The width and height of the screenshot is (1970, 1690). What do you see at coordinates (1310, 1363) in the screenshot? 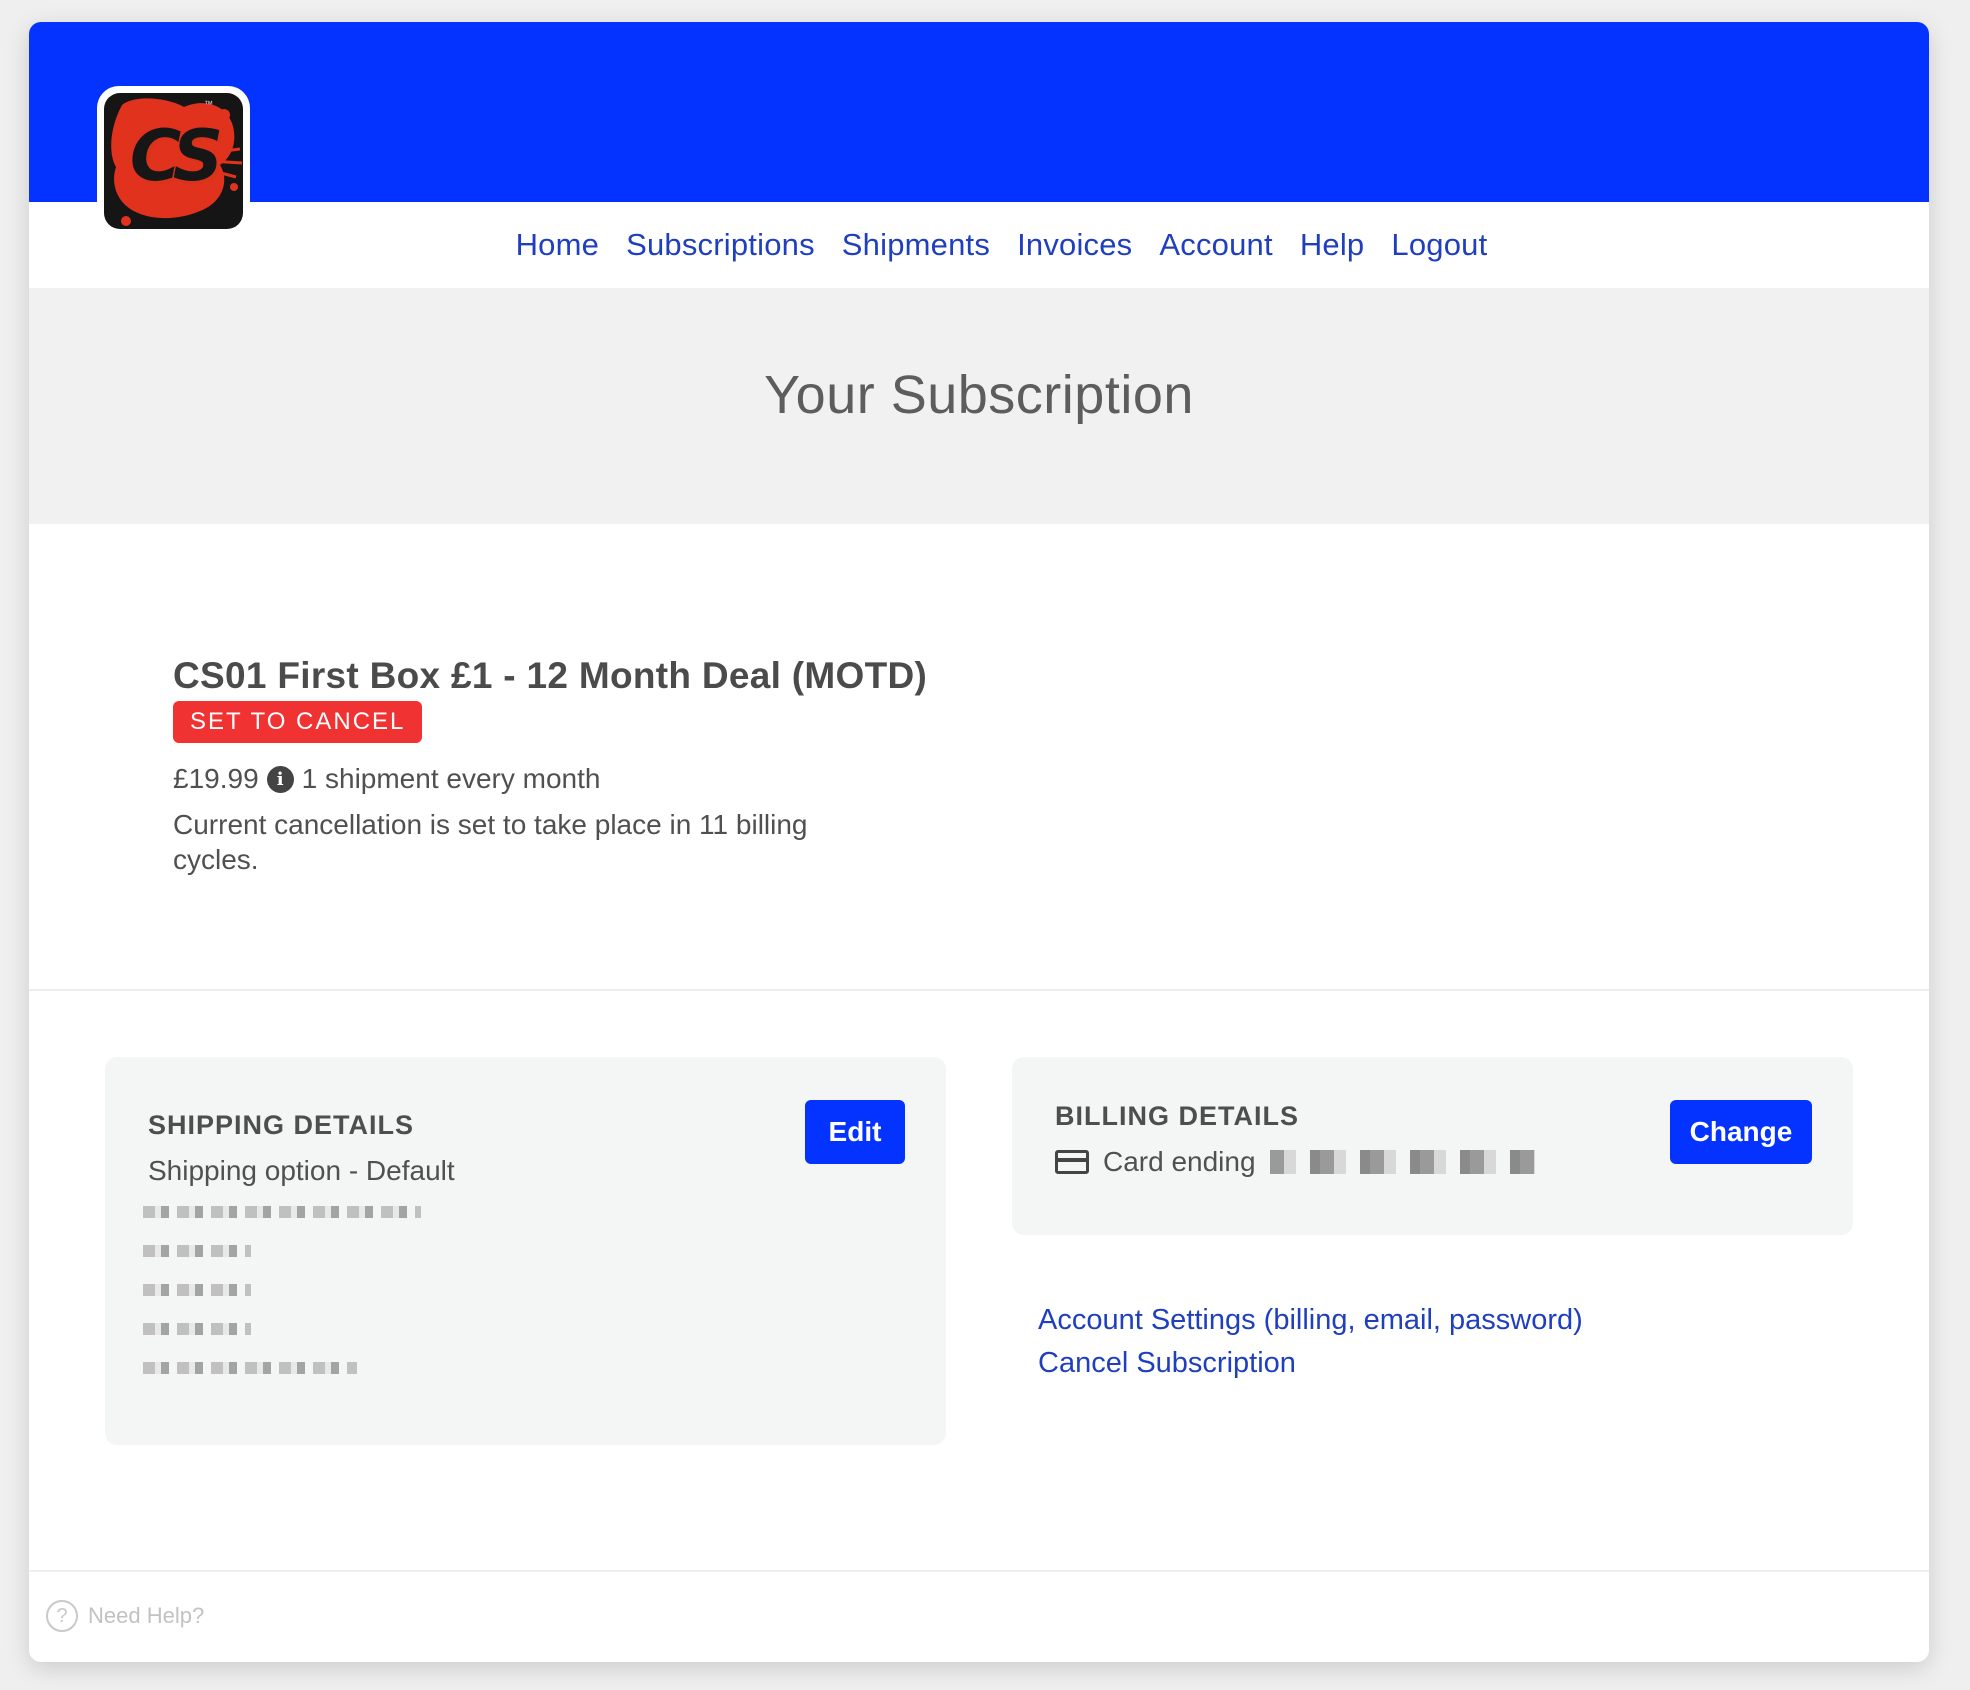
I see `cancel-subscription-link: Cancel Subscription` at bounding box center [1310, 1363].